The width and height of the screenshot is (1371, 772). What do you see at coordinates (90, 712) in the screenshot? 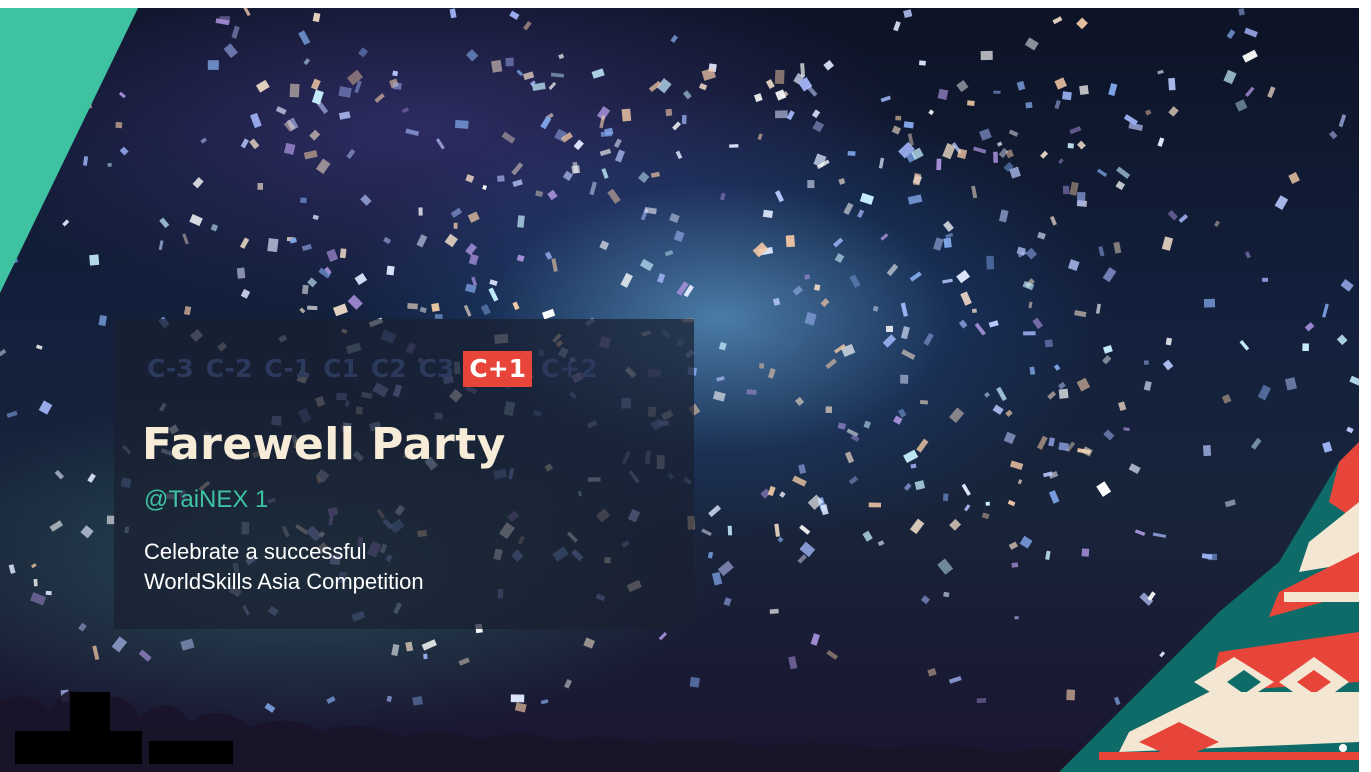
I see `redaction-block` at bounding box center [90, 712].